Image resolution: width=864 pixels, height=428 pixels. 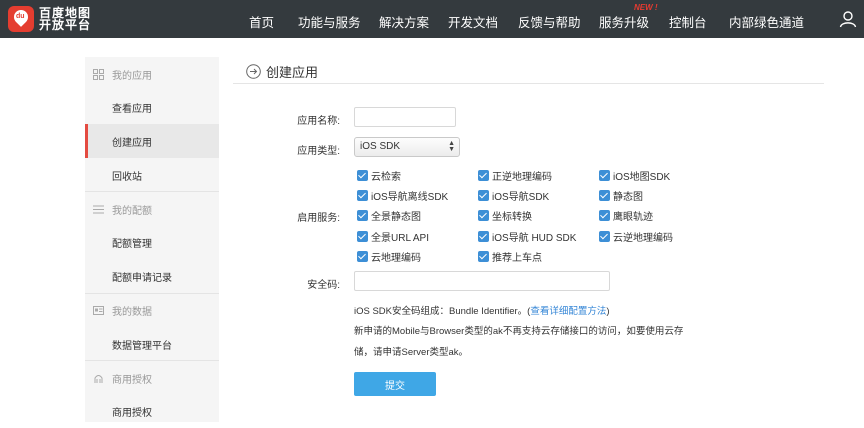 I want to click on service-label: iOS导航离线SDK, so click(x=410, y=197).